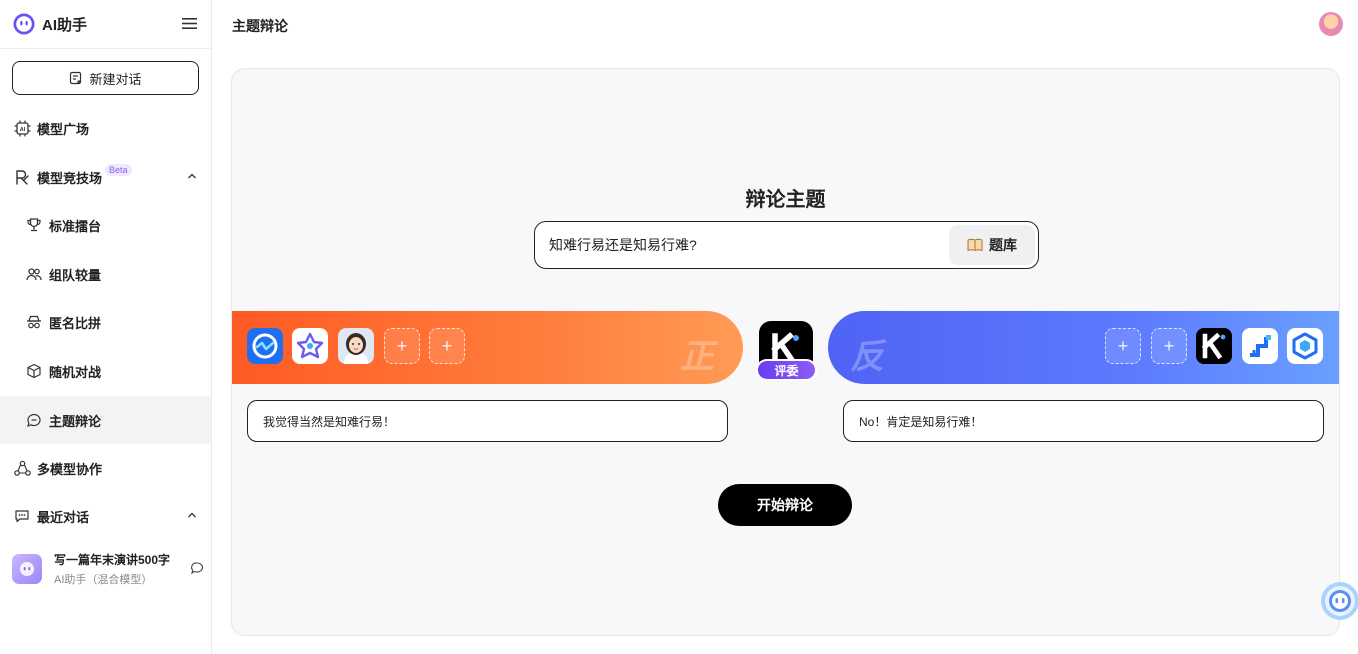  What do you see at coordinates (105, 322) in the screenshot?
I see `sidebar-item-anonymous: 匿名比拼` at bounding box center [105, 322].